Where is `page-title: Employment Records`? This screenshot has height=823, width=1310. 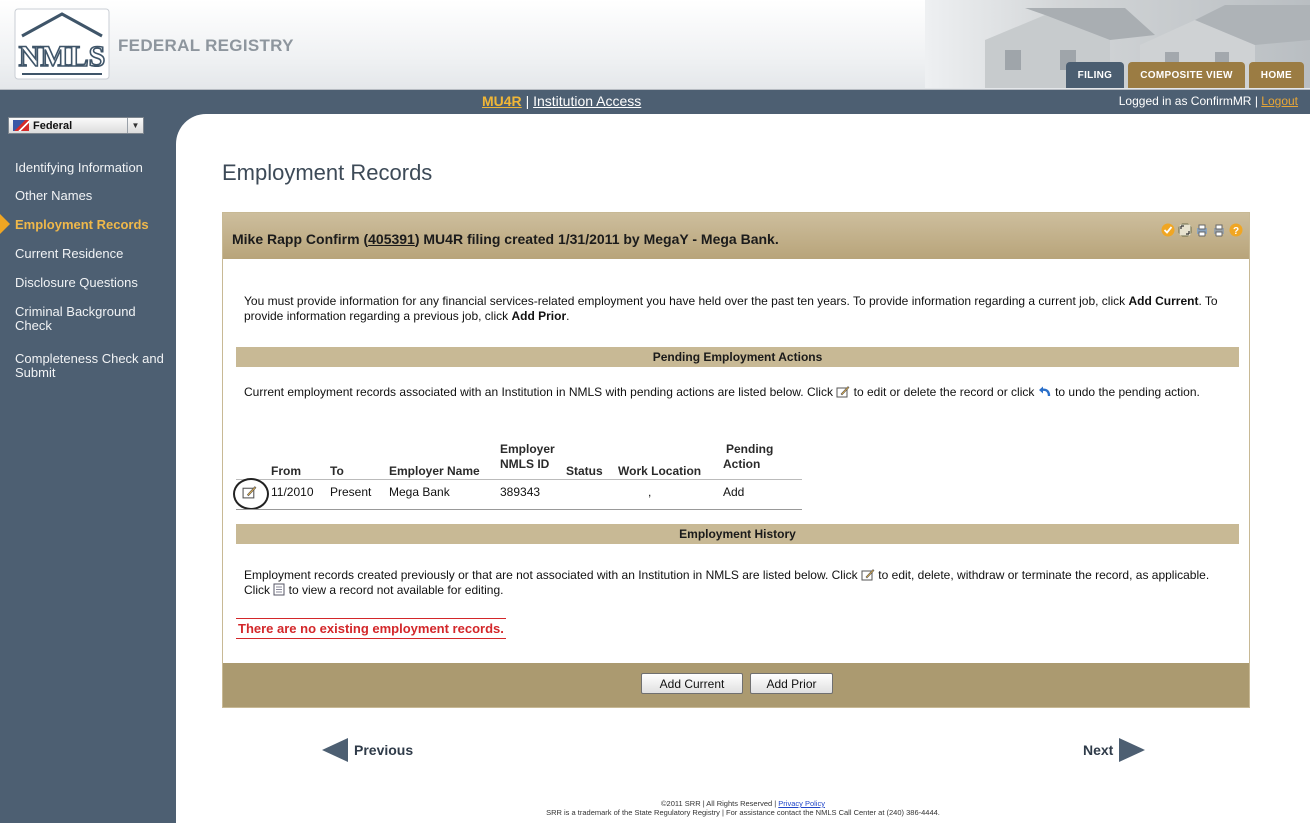 page-title: Employment Records is located at coordinates (327, 172).